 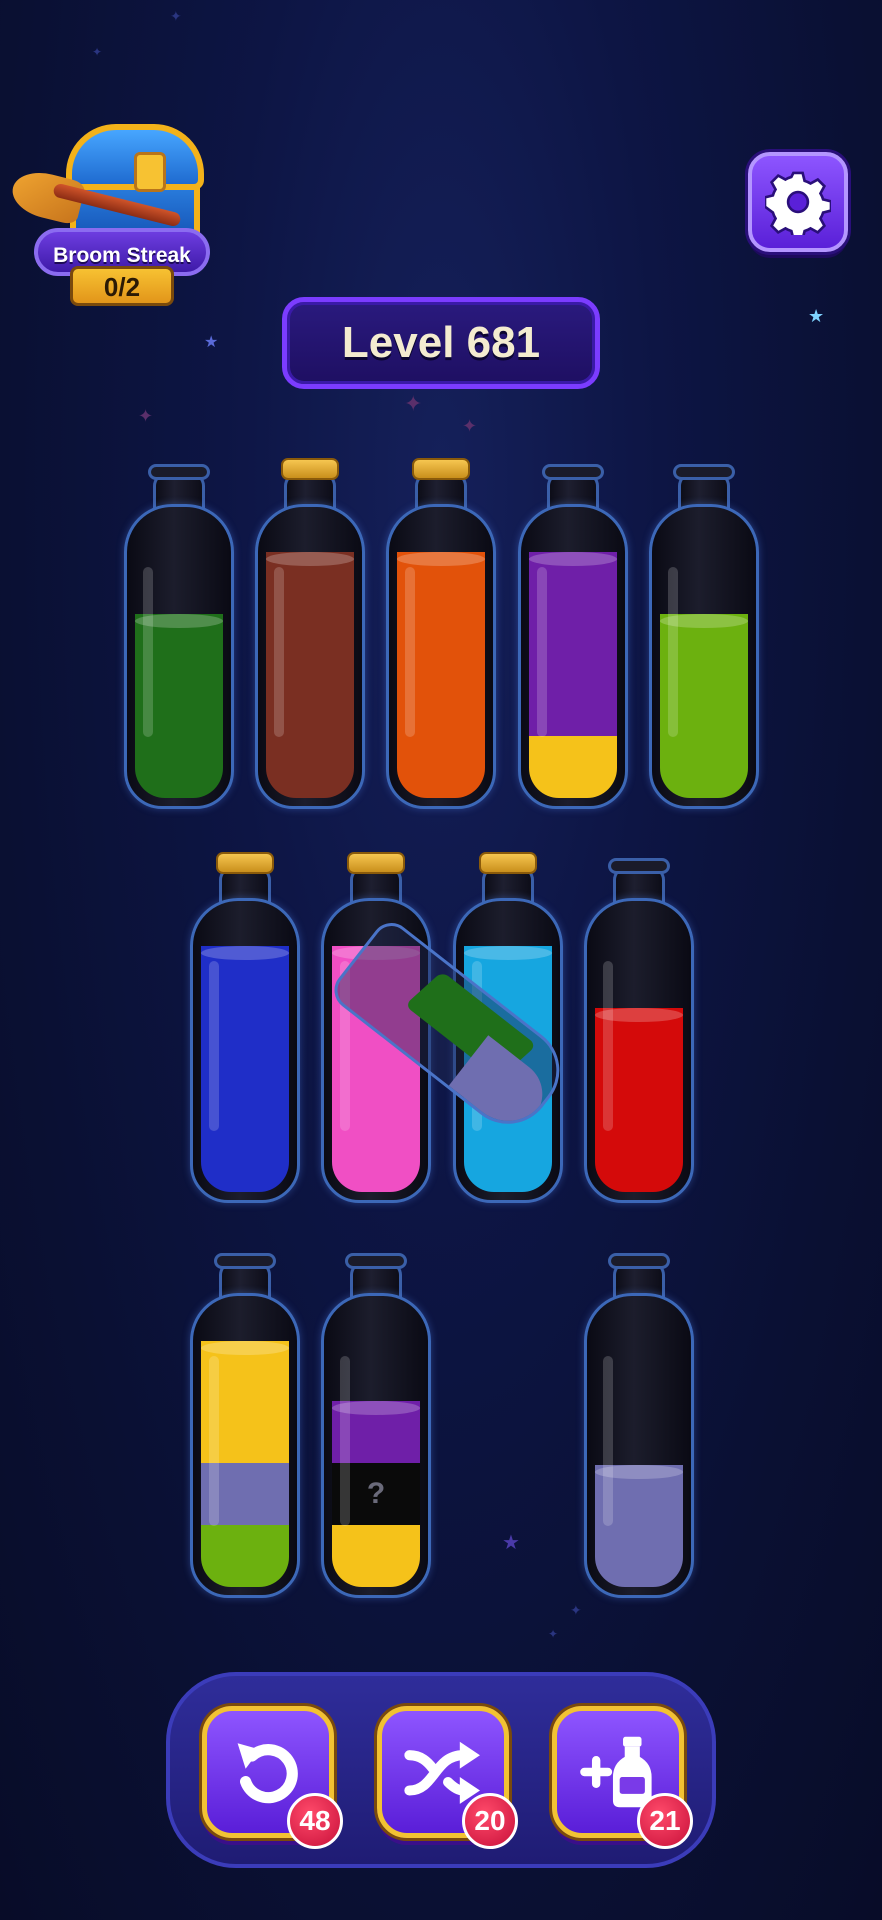 I want to click on shuffle-button: 20, so click(x=447, y=1777).